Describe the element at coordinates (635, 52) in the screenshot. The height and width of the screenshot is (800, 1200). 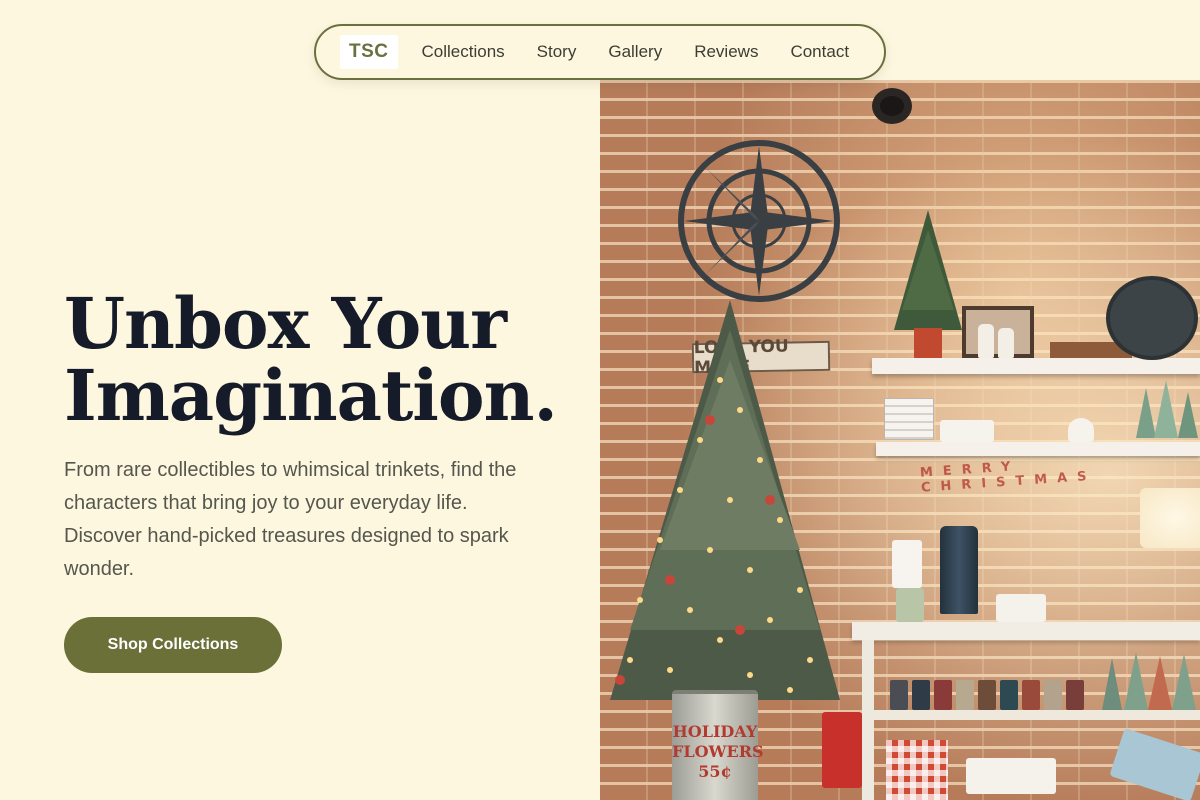
I see `nav-link-gallery: Gallery` at that location.